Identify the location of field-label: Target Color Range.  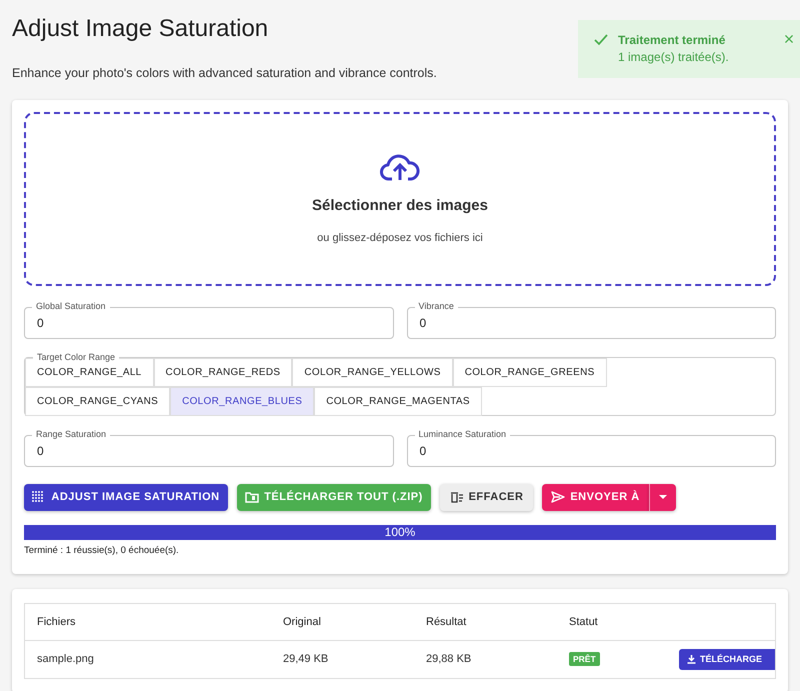
(76, 356).